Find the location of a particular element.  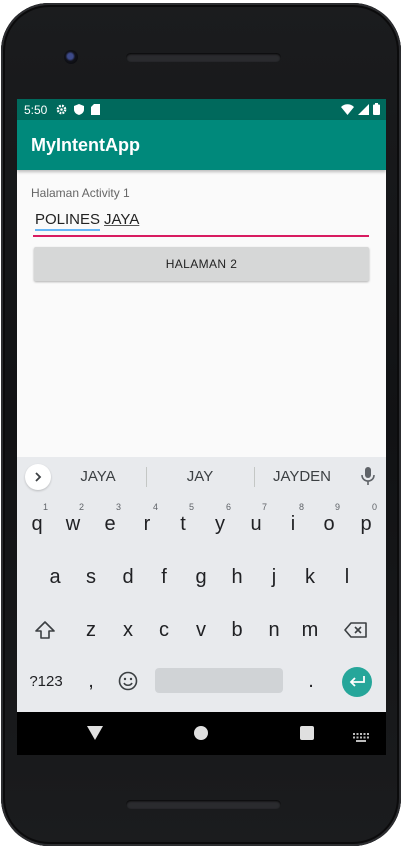

keyboard-switch-icon is located at coordinates (361, 738).